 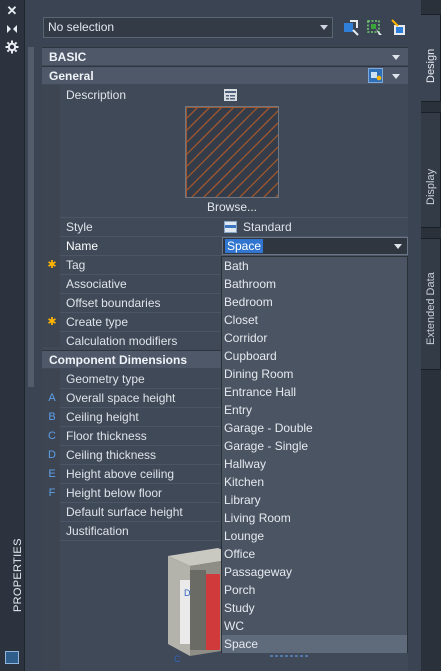 What do you see at coordinates (314, 428) in the screenshot?
I see `list-item: Garage - Double` at bounding box center [314, 428].